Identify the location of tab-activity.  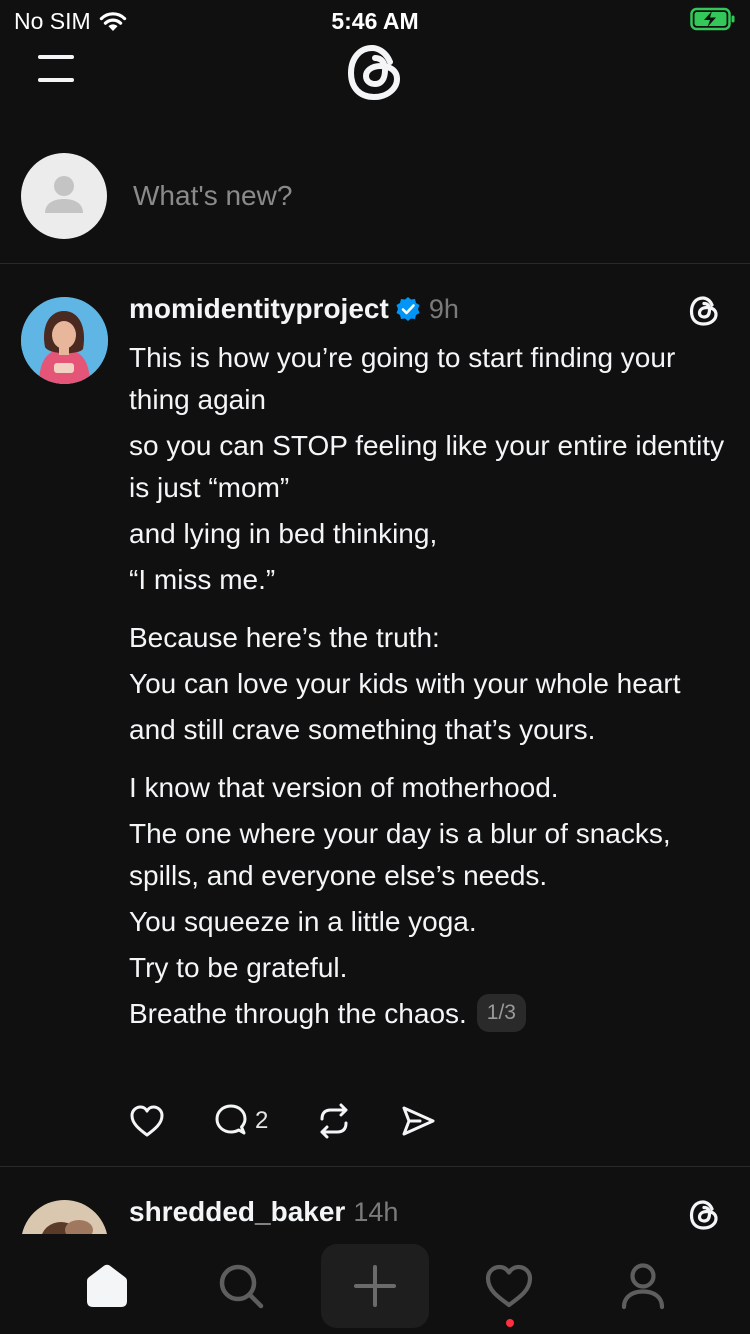
(509, 1286).